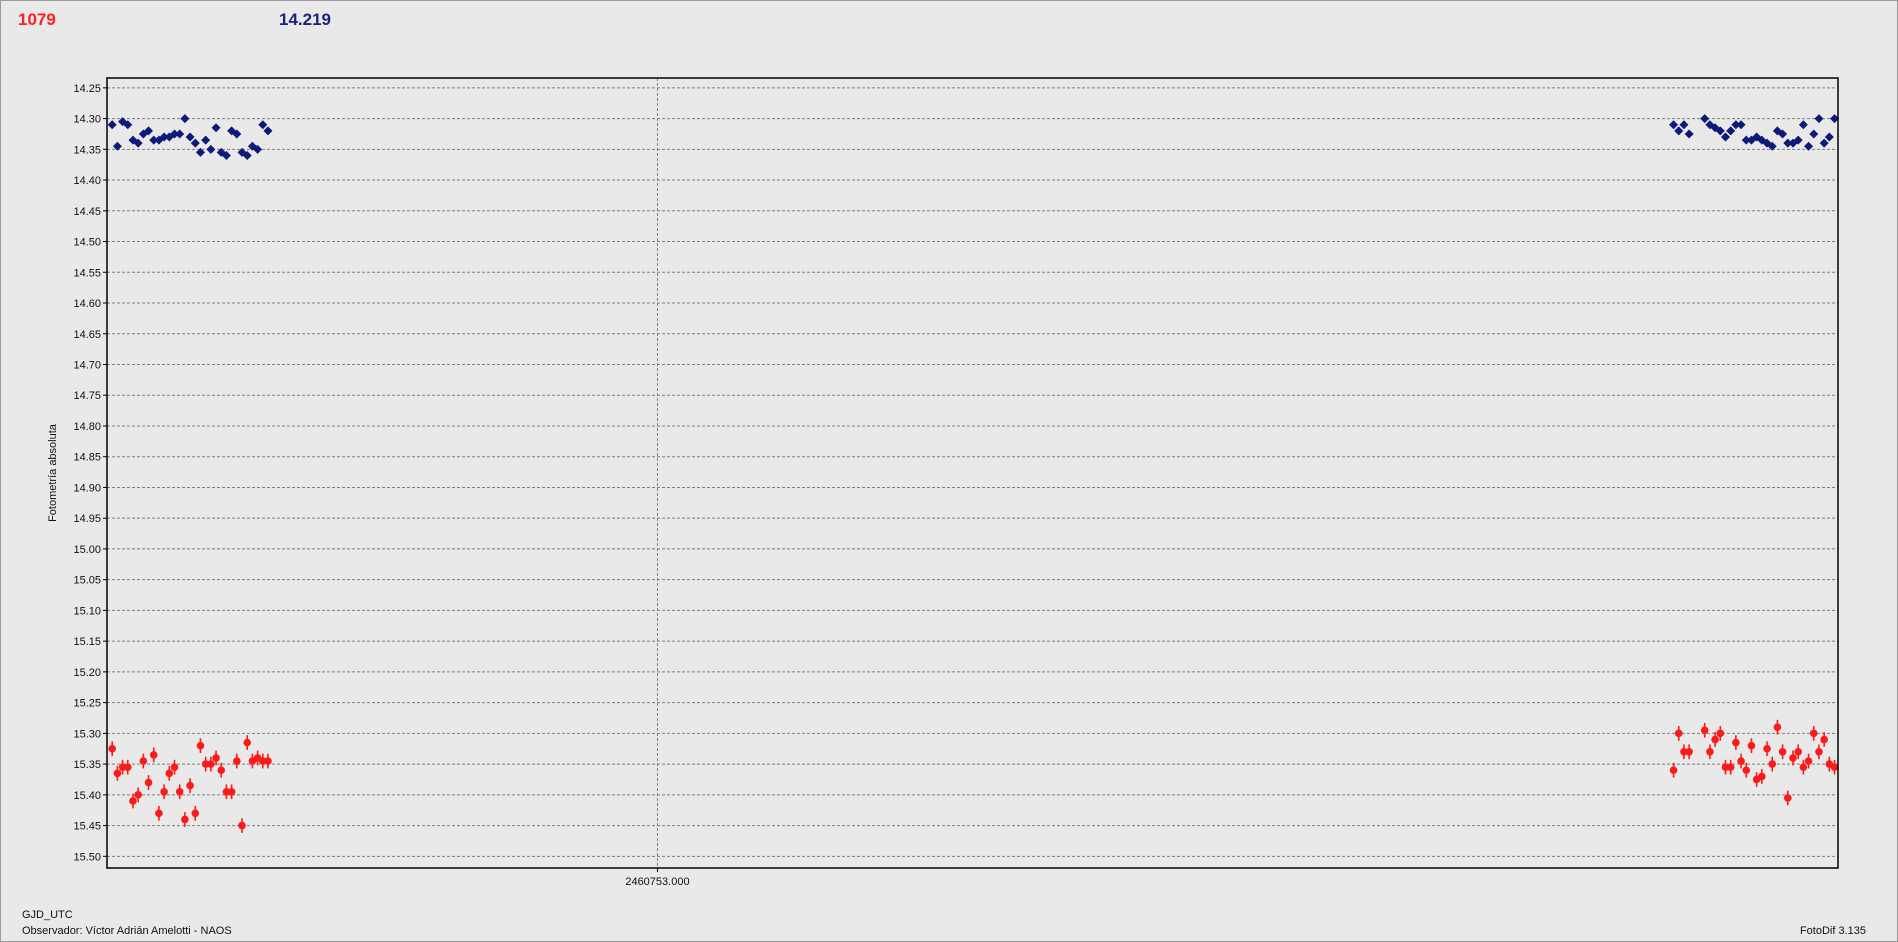 Image resolution: width=1898 pixels, height=942 pixels. What do you see at coordinates (53, 472) in the screenshot?
I see `y-axis-label: Fotometría absoluta` at bounding box center [53, 472].